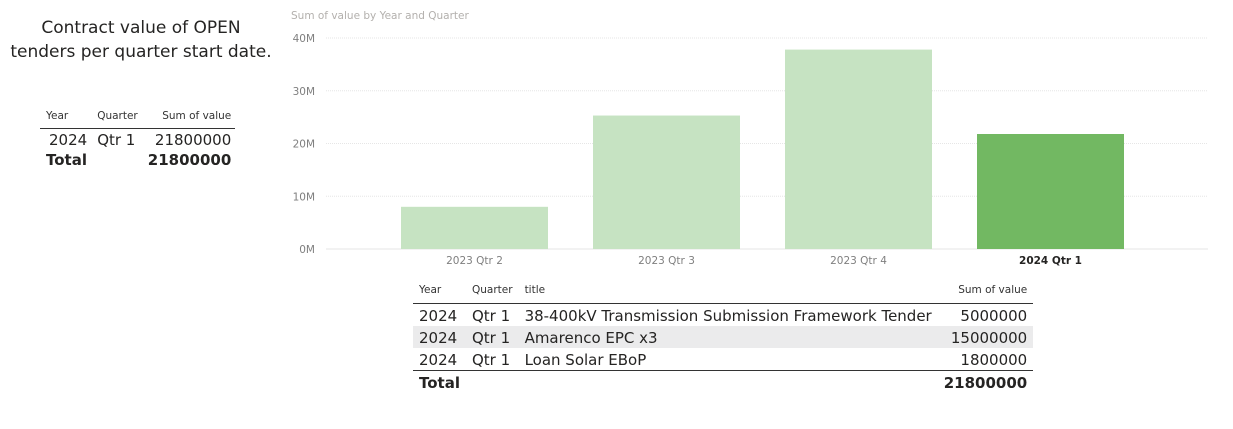  I want to click on total-value: 21800000, so click(985, 382).